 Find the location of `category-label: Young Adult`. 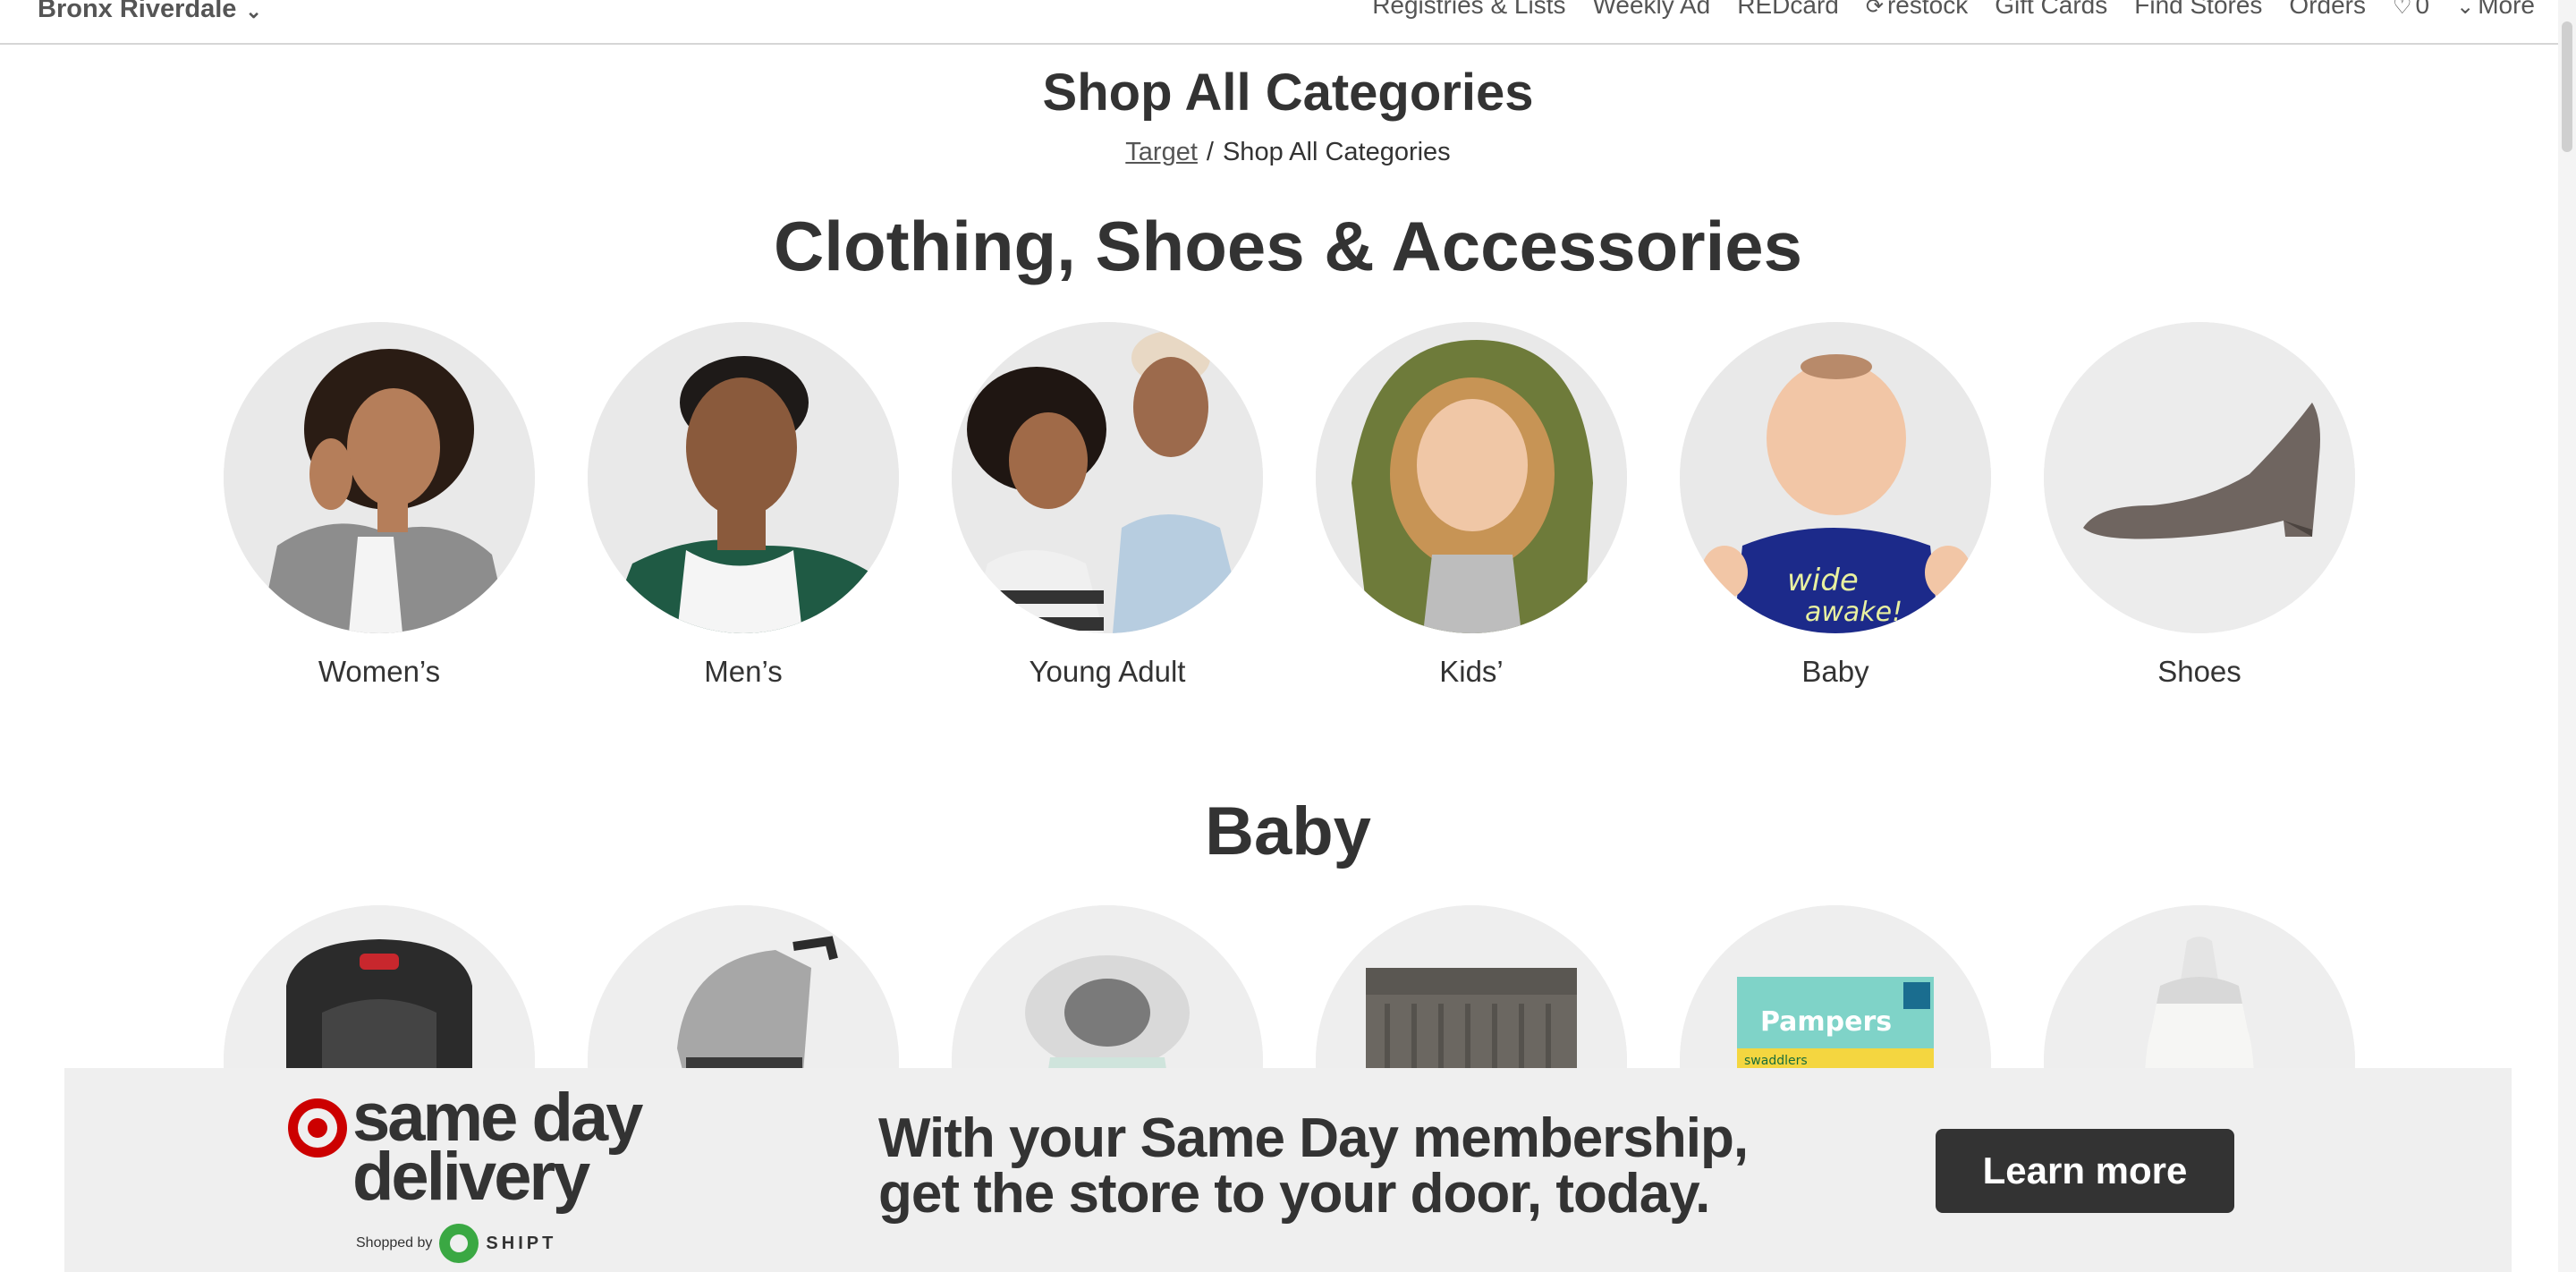

category-label: Young Adult is located at coordinates (1107, 671).